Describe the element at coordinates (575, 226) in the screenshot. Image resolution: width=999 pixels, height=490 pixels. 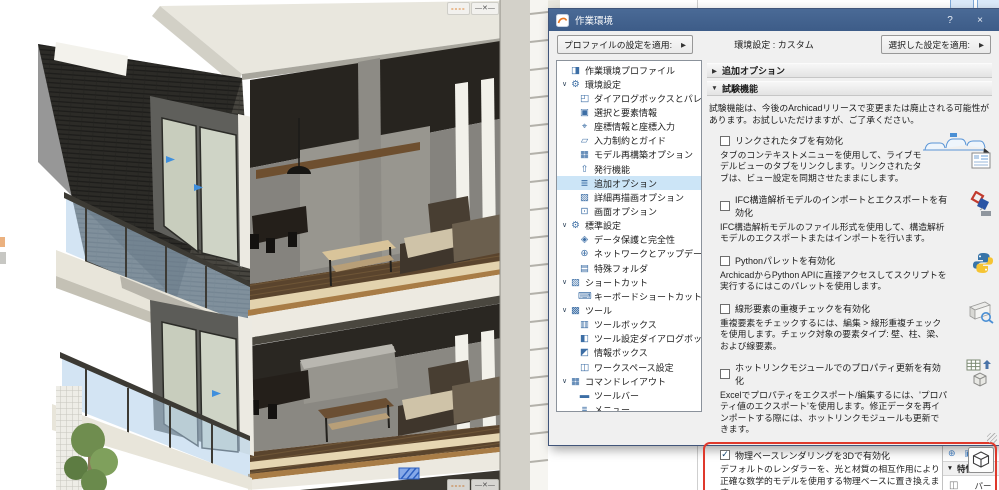
I see `standard-settings-icon: ⚙` at that location.